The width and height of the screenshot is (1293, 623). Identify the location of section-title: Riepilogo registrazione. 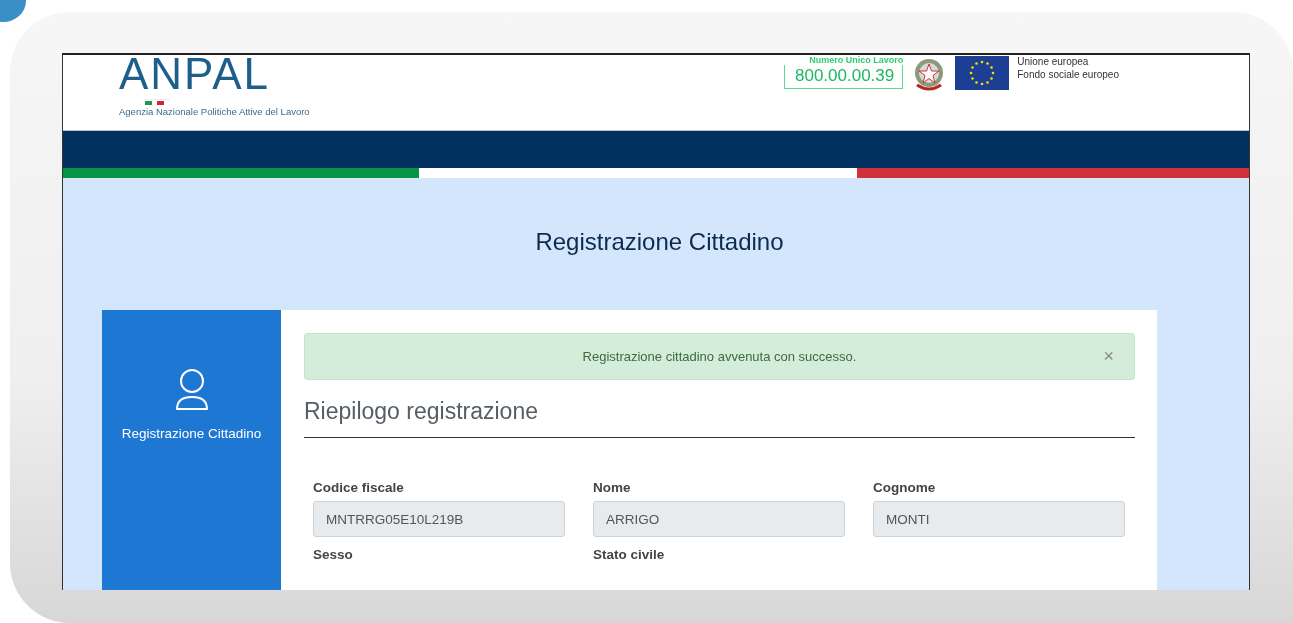
(719, 418).